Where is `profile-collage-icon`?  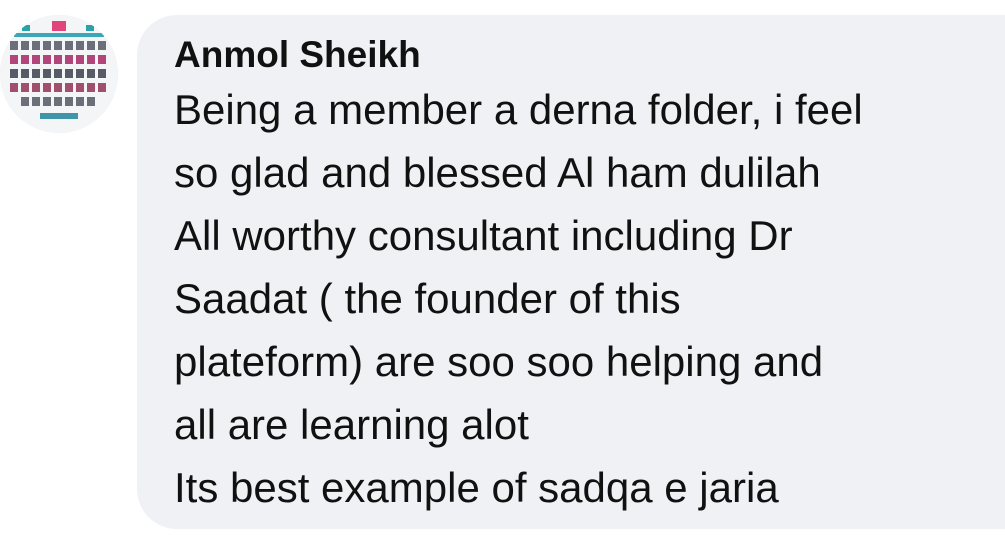
profile-collage-icon is located at coordinates (59, 74).